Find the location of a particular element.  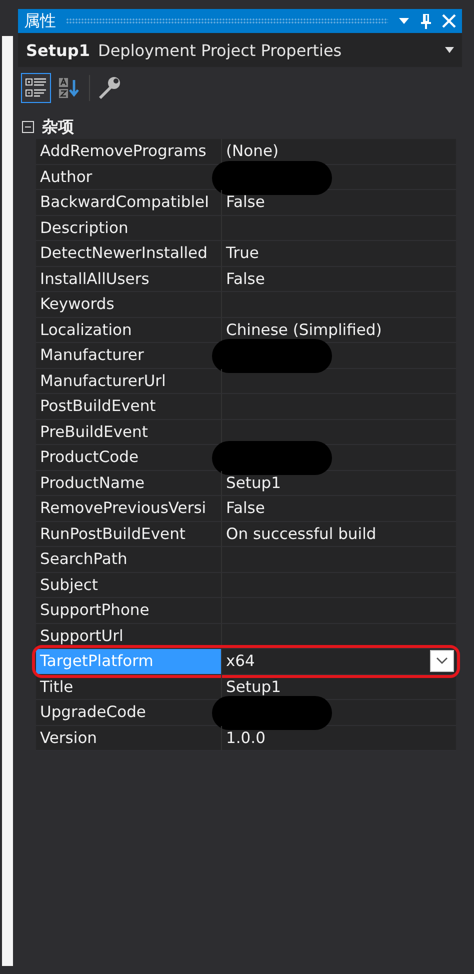

property-name: ProductName is located at coordinates (92, 483).